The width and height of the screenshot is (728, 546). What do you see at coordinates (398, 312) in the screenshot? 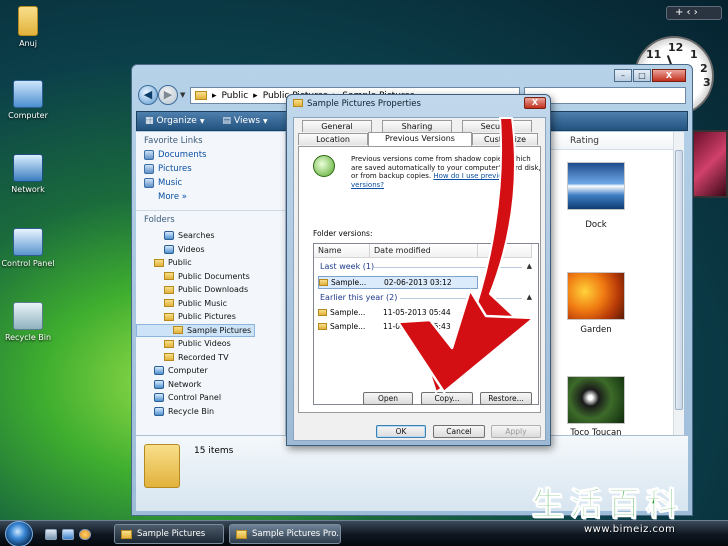
I see `version-row: Sample... 11-05-2013 05:44` at bounding box center [398, 312].